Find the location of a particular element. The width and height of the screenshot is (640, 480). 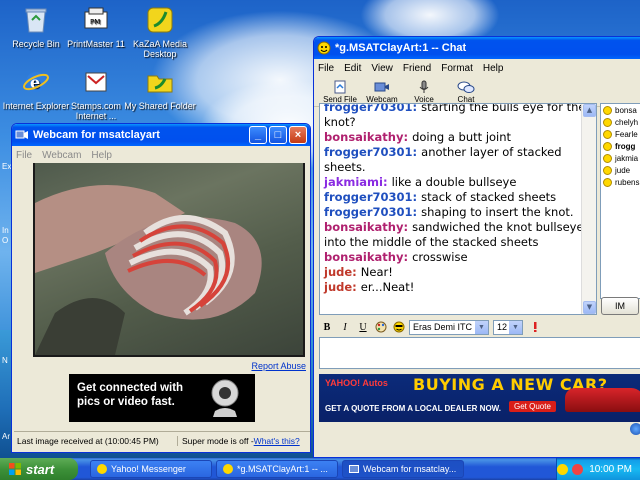

chat-window-titlebar: *g.MSATClayArt:1 -- Chat is located at coordinates (477, 48).